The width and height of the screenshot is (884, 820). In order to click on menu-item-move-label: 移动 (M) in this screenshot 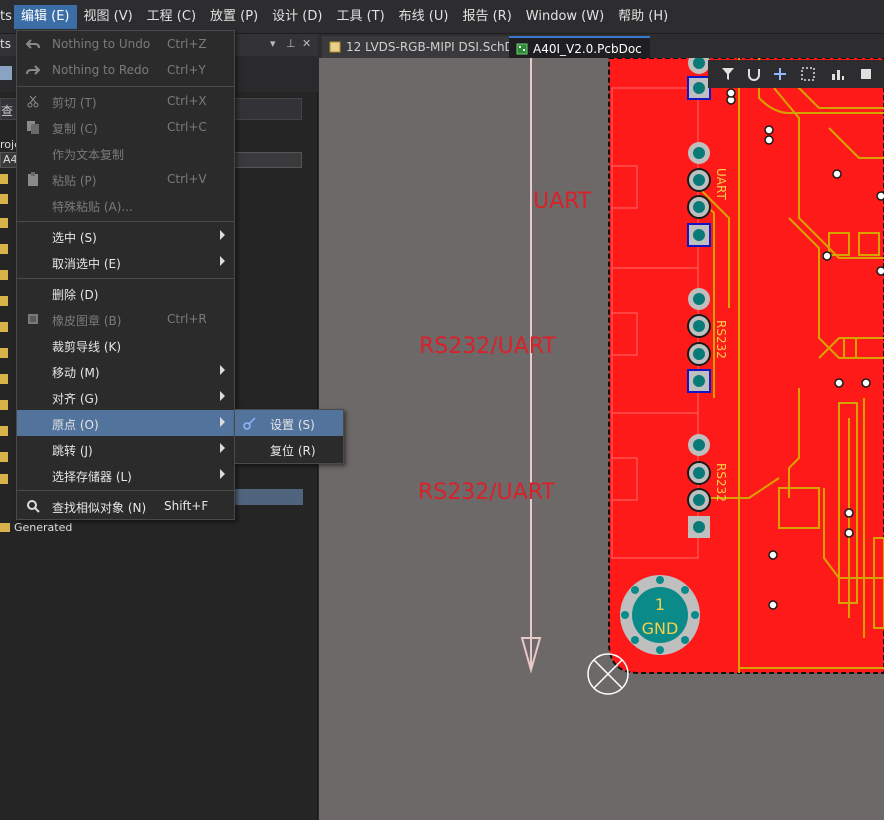, I will do `click(76, 373)`.